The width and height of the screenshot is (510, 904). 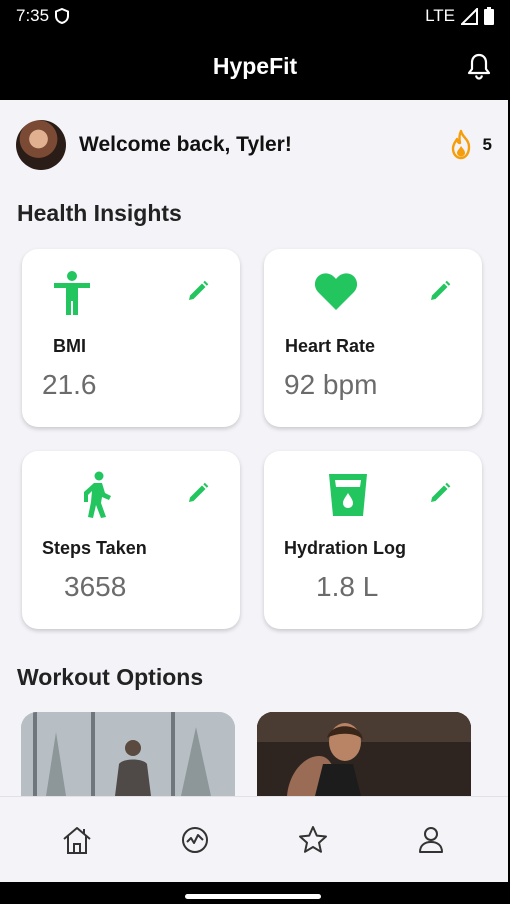 I want to click on card-label: BMI, so click(x=69, y=346).